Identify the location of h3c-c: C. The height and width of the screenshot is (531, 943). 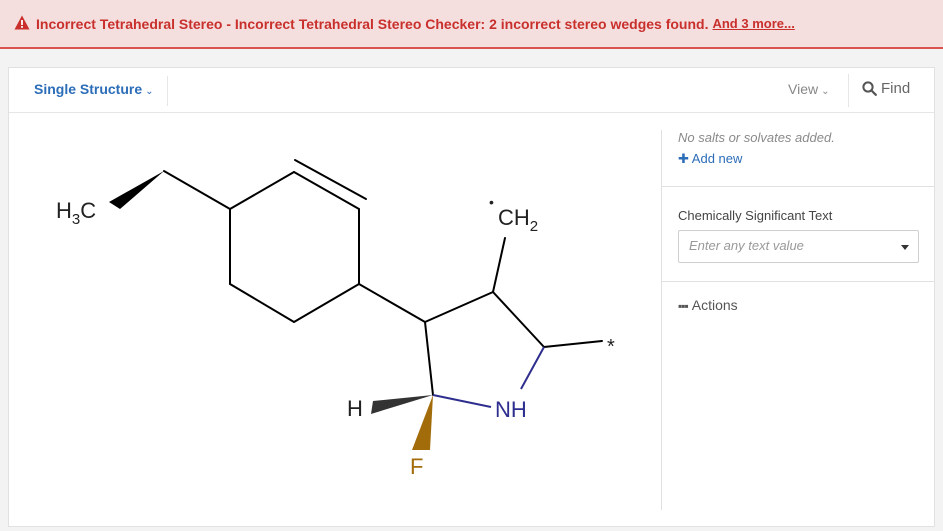
(88, 210).